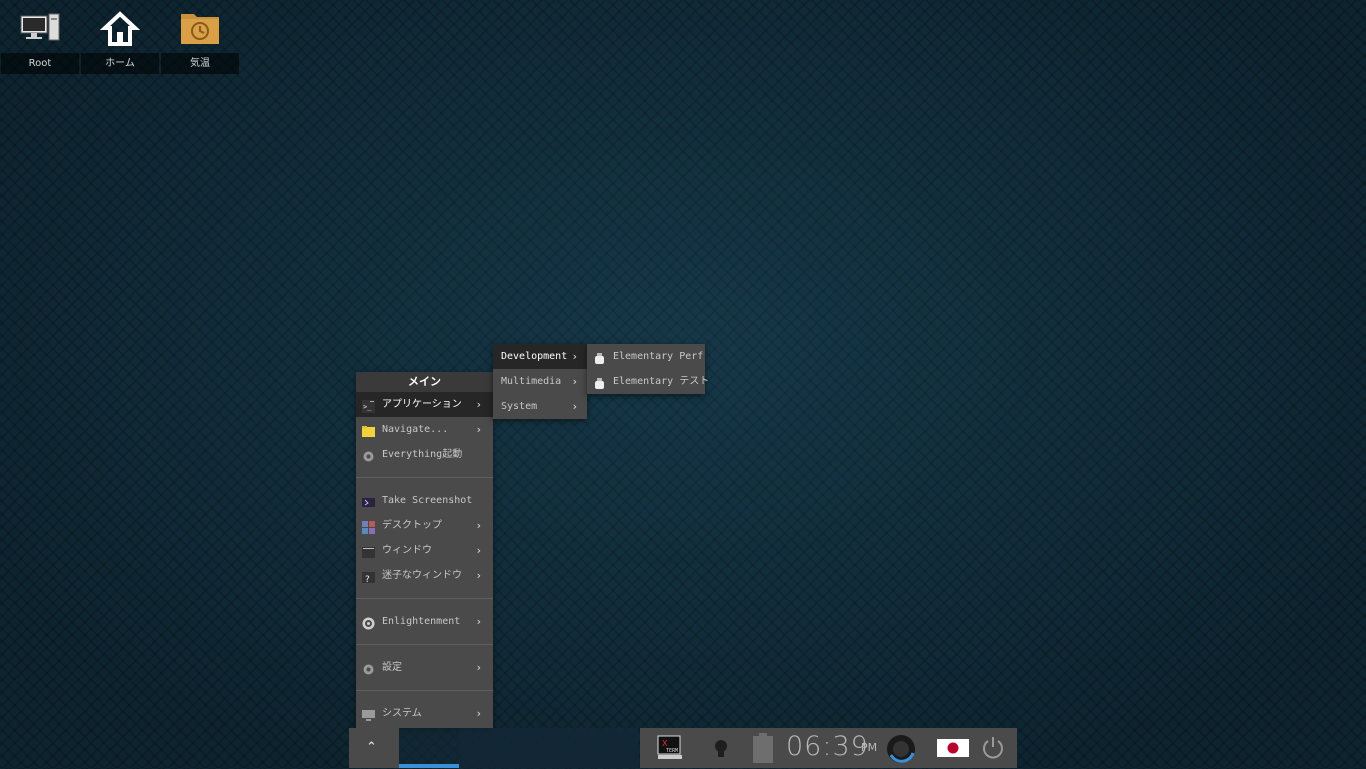 The height and width of the screenshot is (769, 1366). I want to click on menu-item-development: Development ›, so click(540, 356).